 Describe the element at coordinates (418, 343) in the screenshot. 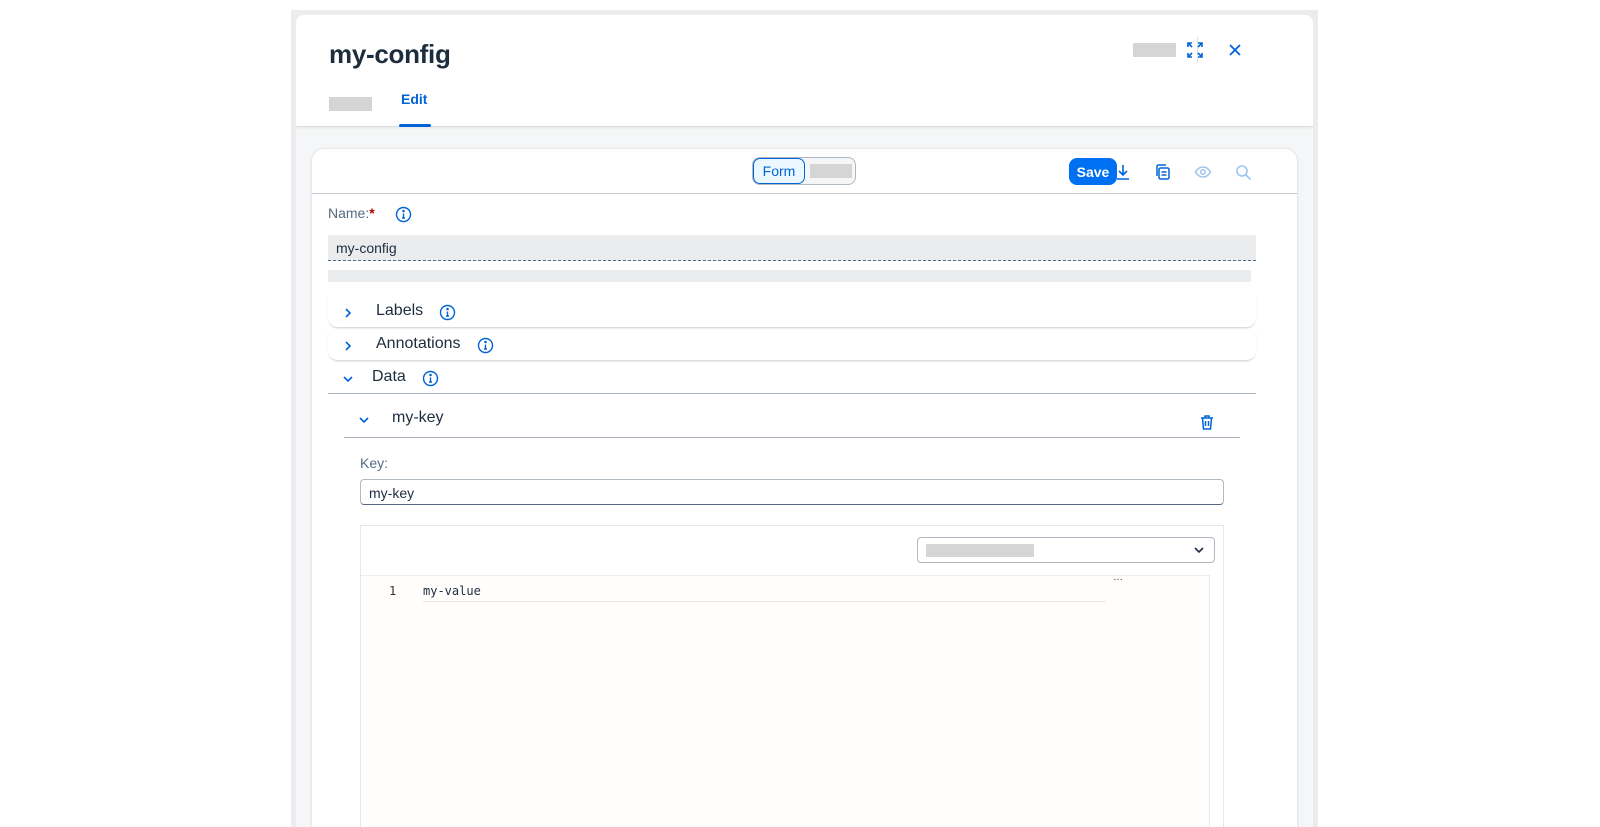

I see `section-annotations-title: Annotations` at that location.